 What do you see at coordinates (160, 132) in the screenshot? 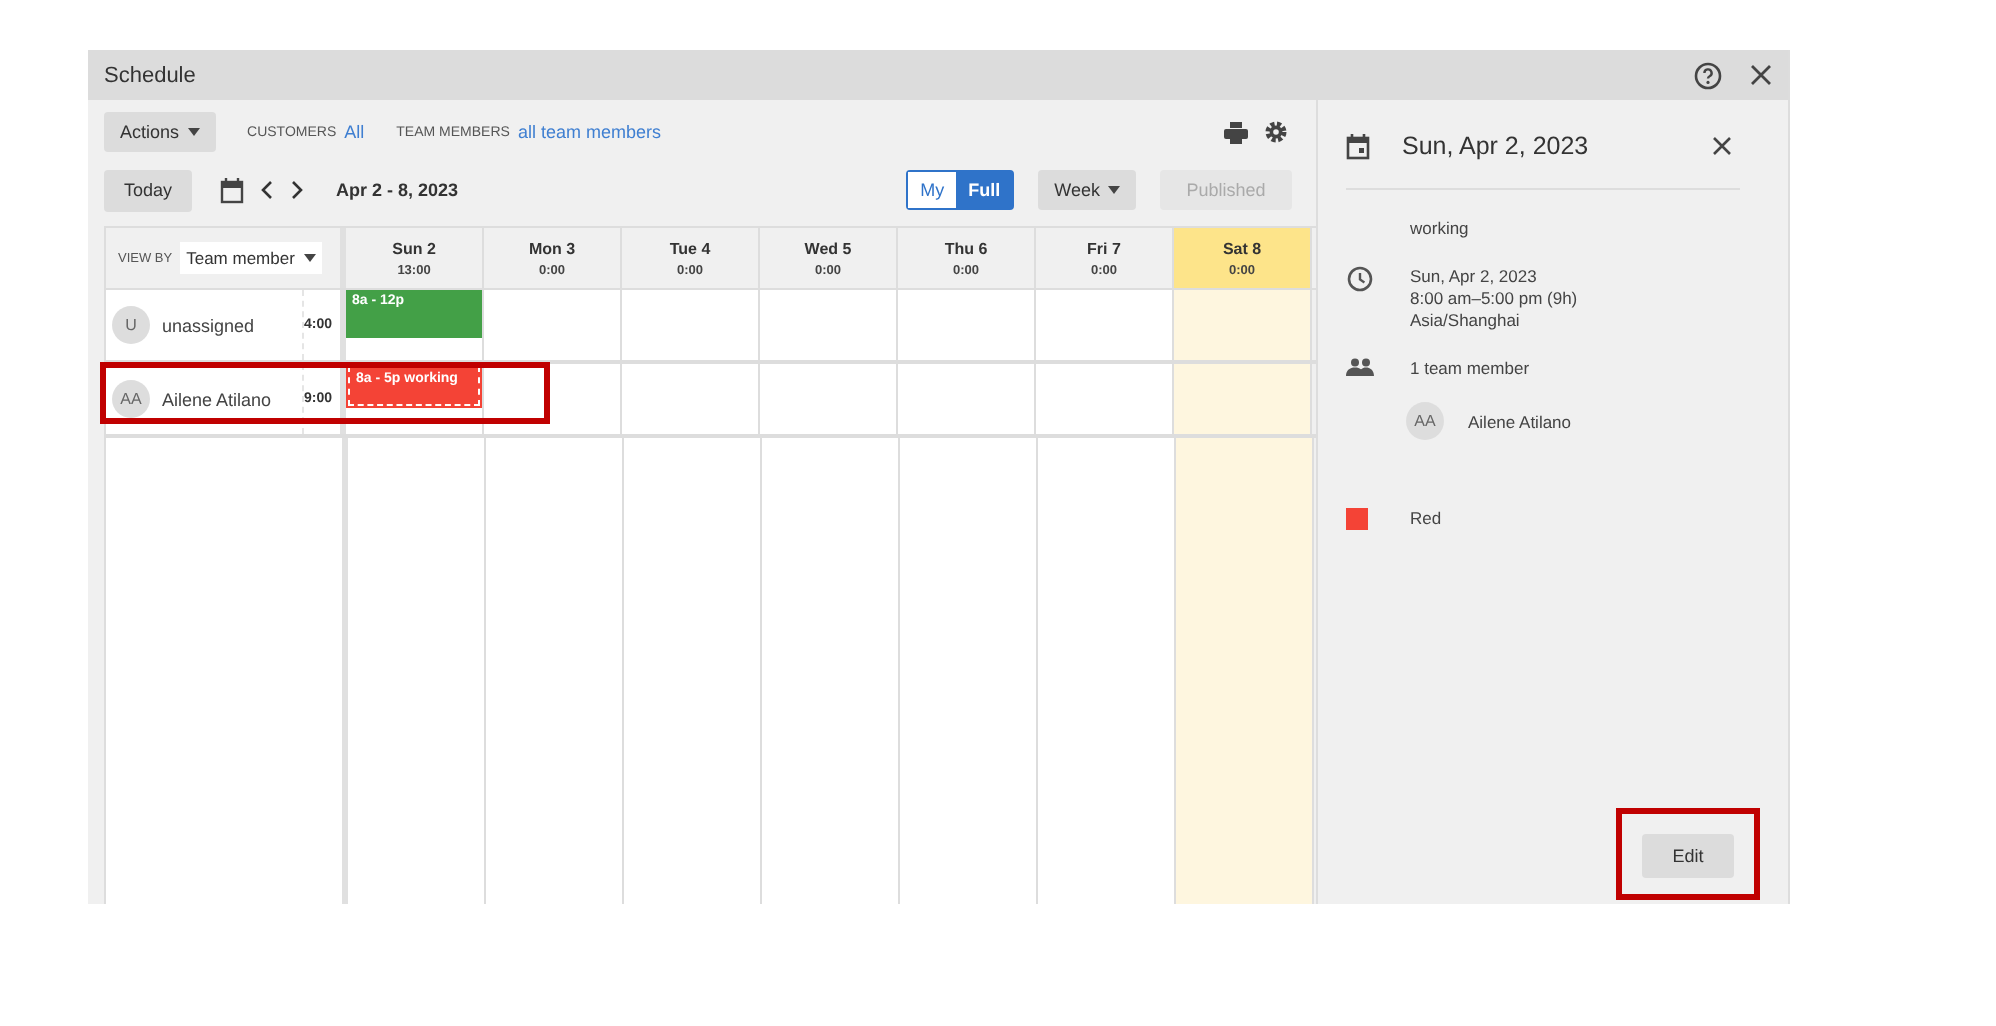
I see `actions-button: Actions` at bounding box center [160, 132].